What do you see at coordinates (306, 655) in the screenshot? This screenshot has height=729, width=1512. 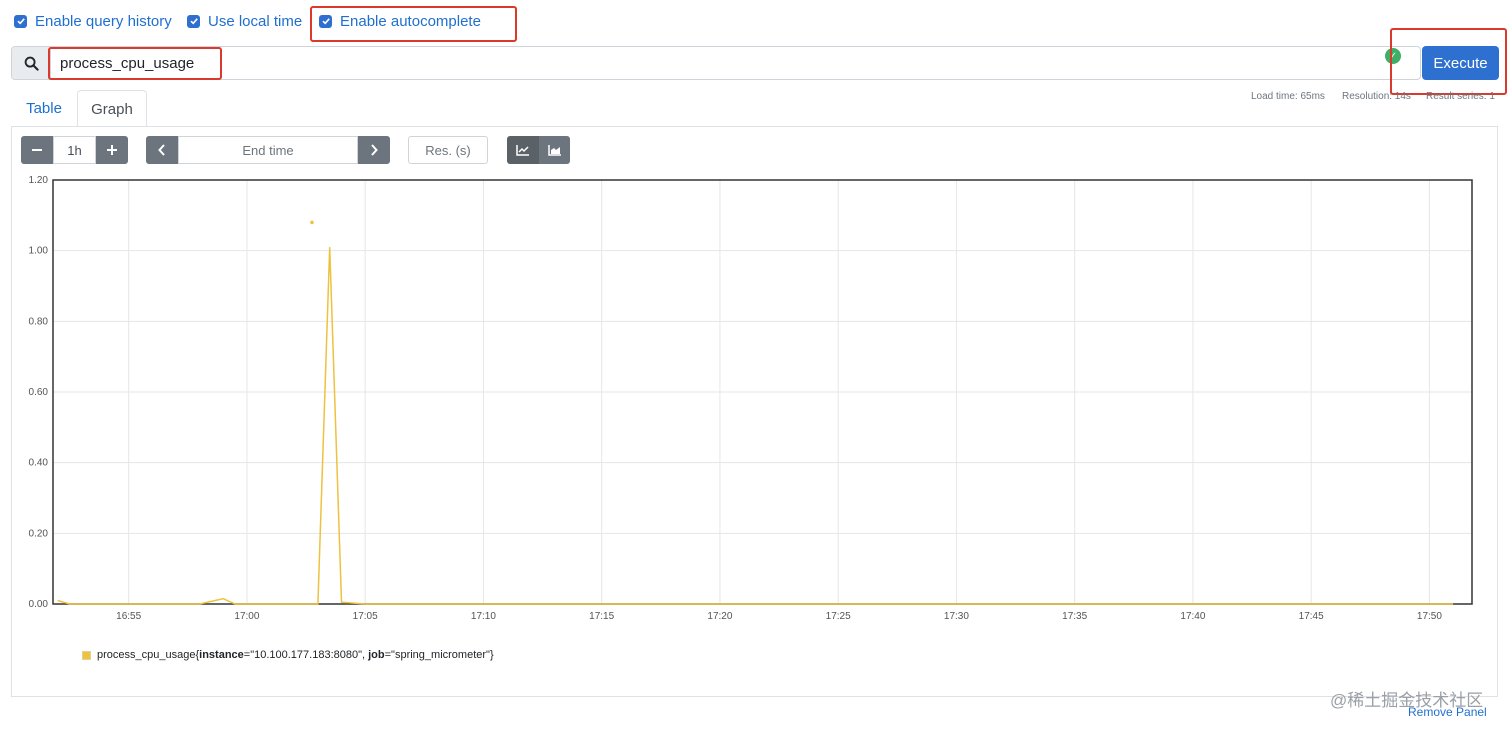 I see `legend-instance-val: ="10.100.177.183:8080",` at bounding box center [306, 655].